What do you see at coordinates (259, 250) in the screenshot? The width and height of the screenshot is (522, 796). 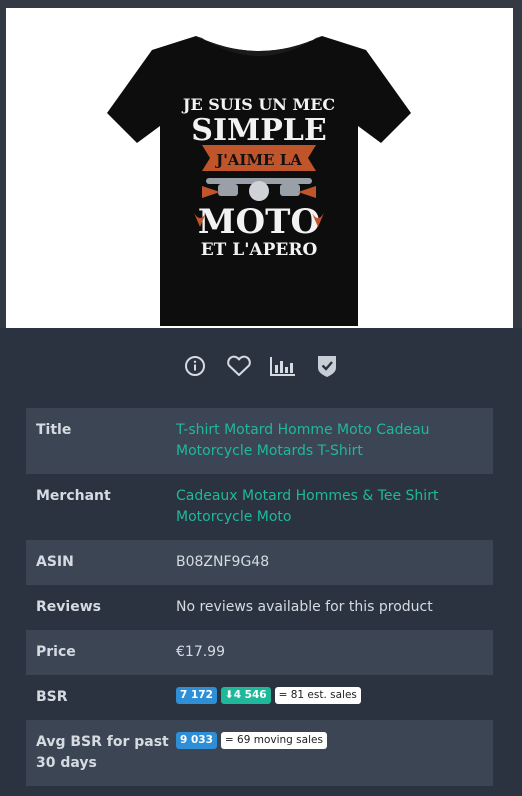 I see `shirt-line-5: ET L'APERO` at bounding box center [259, 250].